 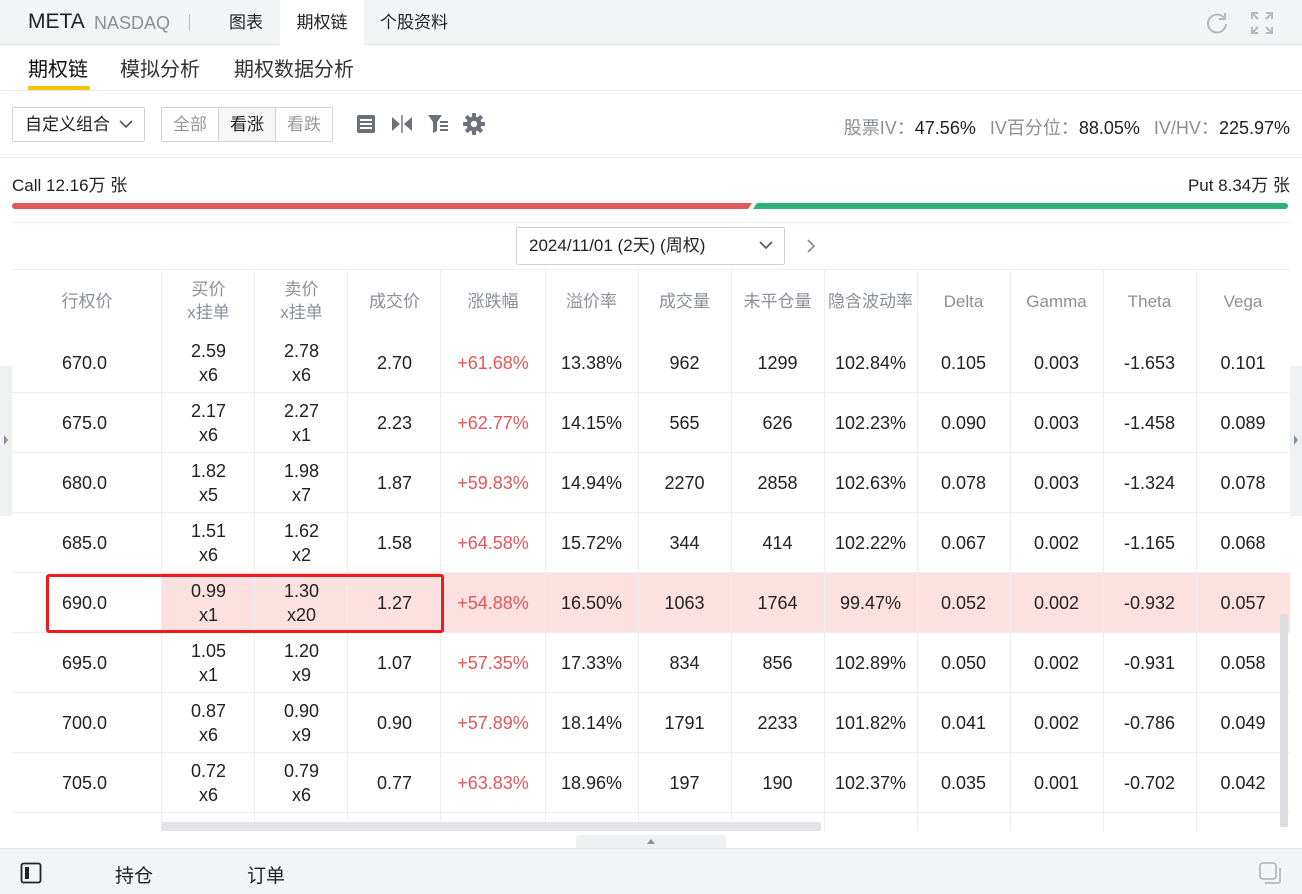 What do you see at coordinates (301, 602) in the screenshot?
I see `ask-cell: 1.30 x20` at bounding box center [301, 602].